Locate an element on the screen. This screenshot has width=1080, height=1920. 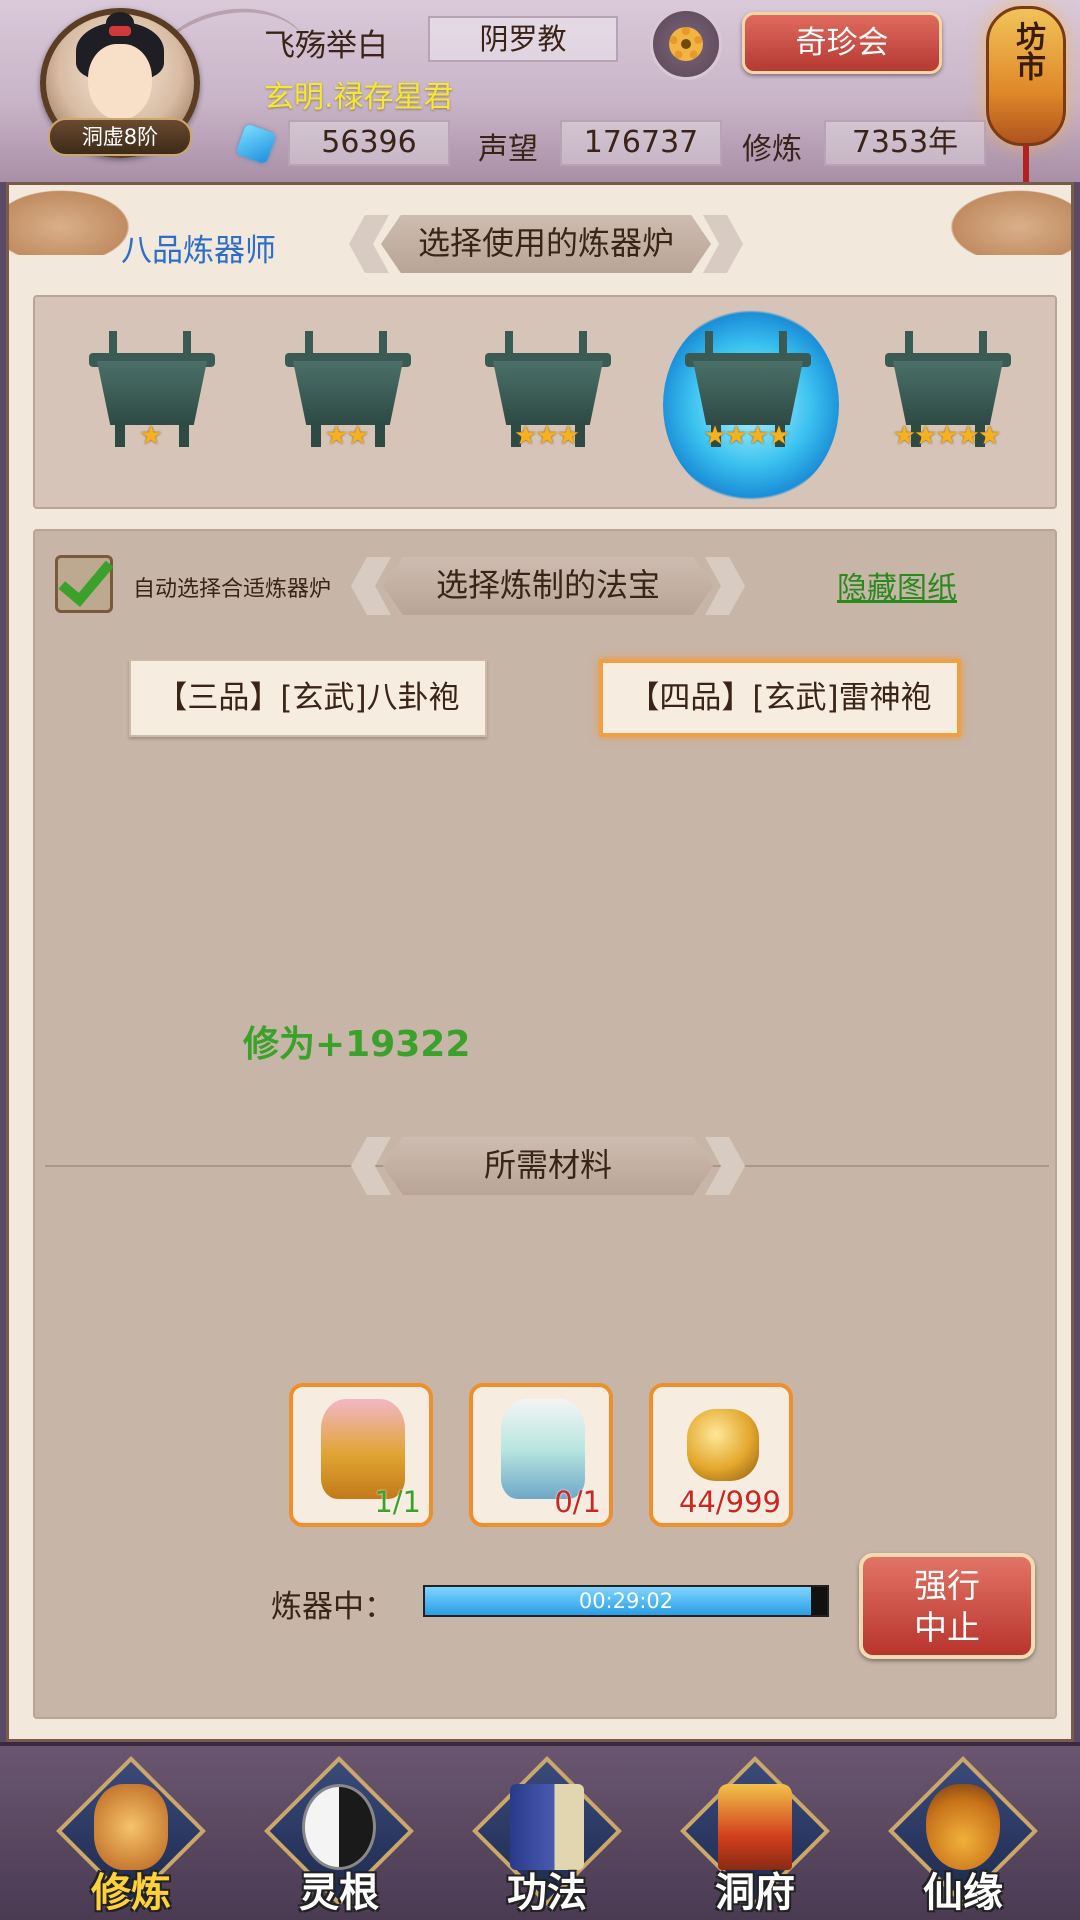
nav-label: 仙缘 is located at coordinates (963, 1893).